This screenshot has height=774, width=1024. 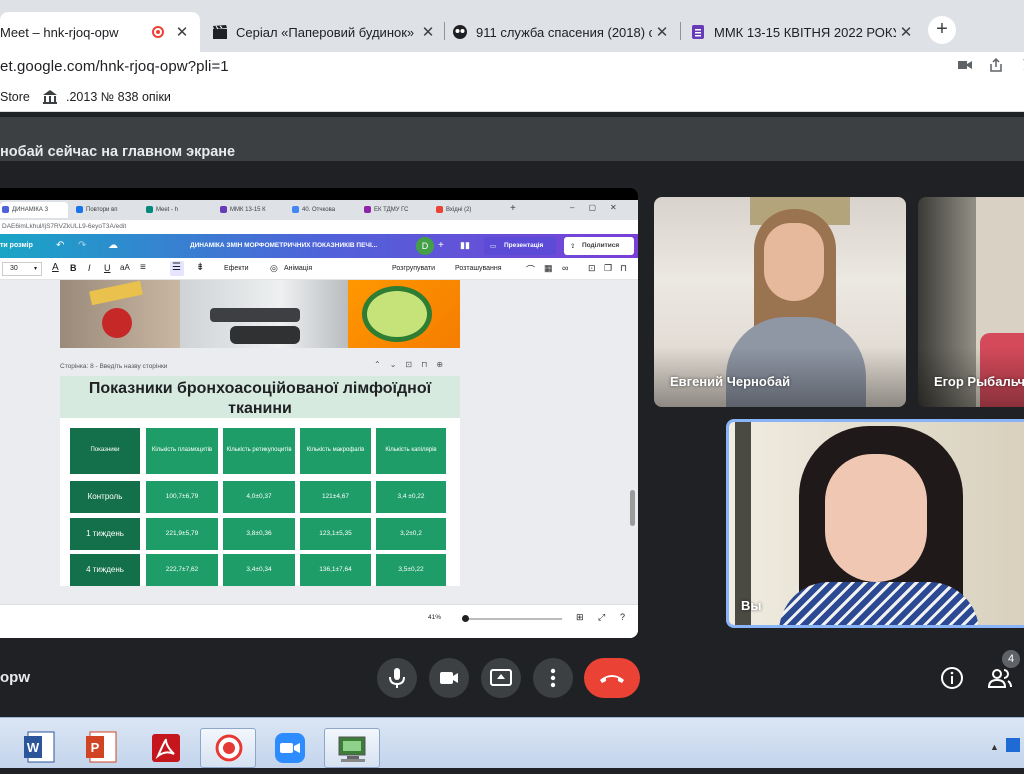 What do you see at coordinates (580, 617) in the screenshot?
I see `pages-icon: ⊞` at bounding box center [580, 617].